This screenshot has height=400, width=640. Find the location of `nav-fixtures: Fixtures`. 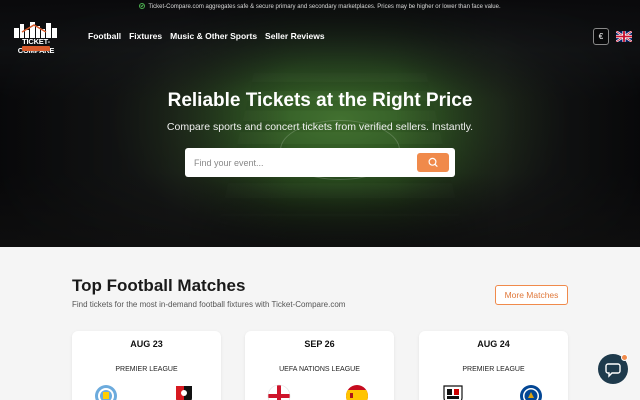

nav-fixtures: Fixtures is located at coordinates (145, 36).